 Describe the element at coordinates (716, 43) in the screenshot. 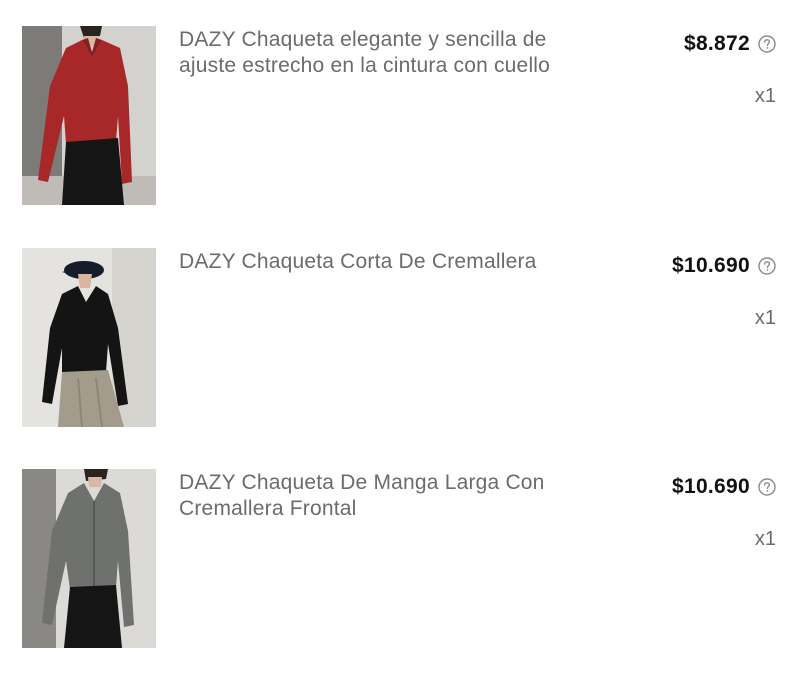

I see `price: $8.872` at that location.